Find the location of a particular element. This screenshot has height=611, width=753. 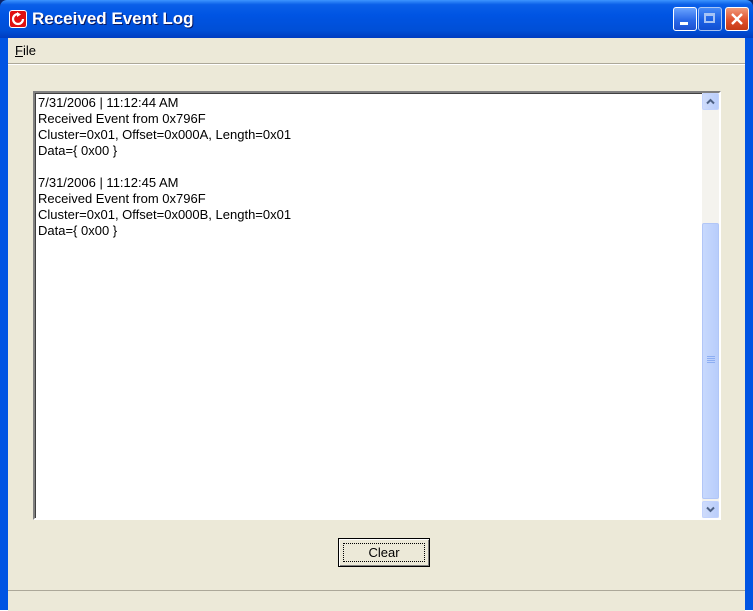

status-bar is located at coordinates (376, 600).